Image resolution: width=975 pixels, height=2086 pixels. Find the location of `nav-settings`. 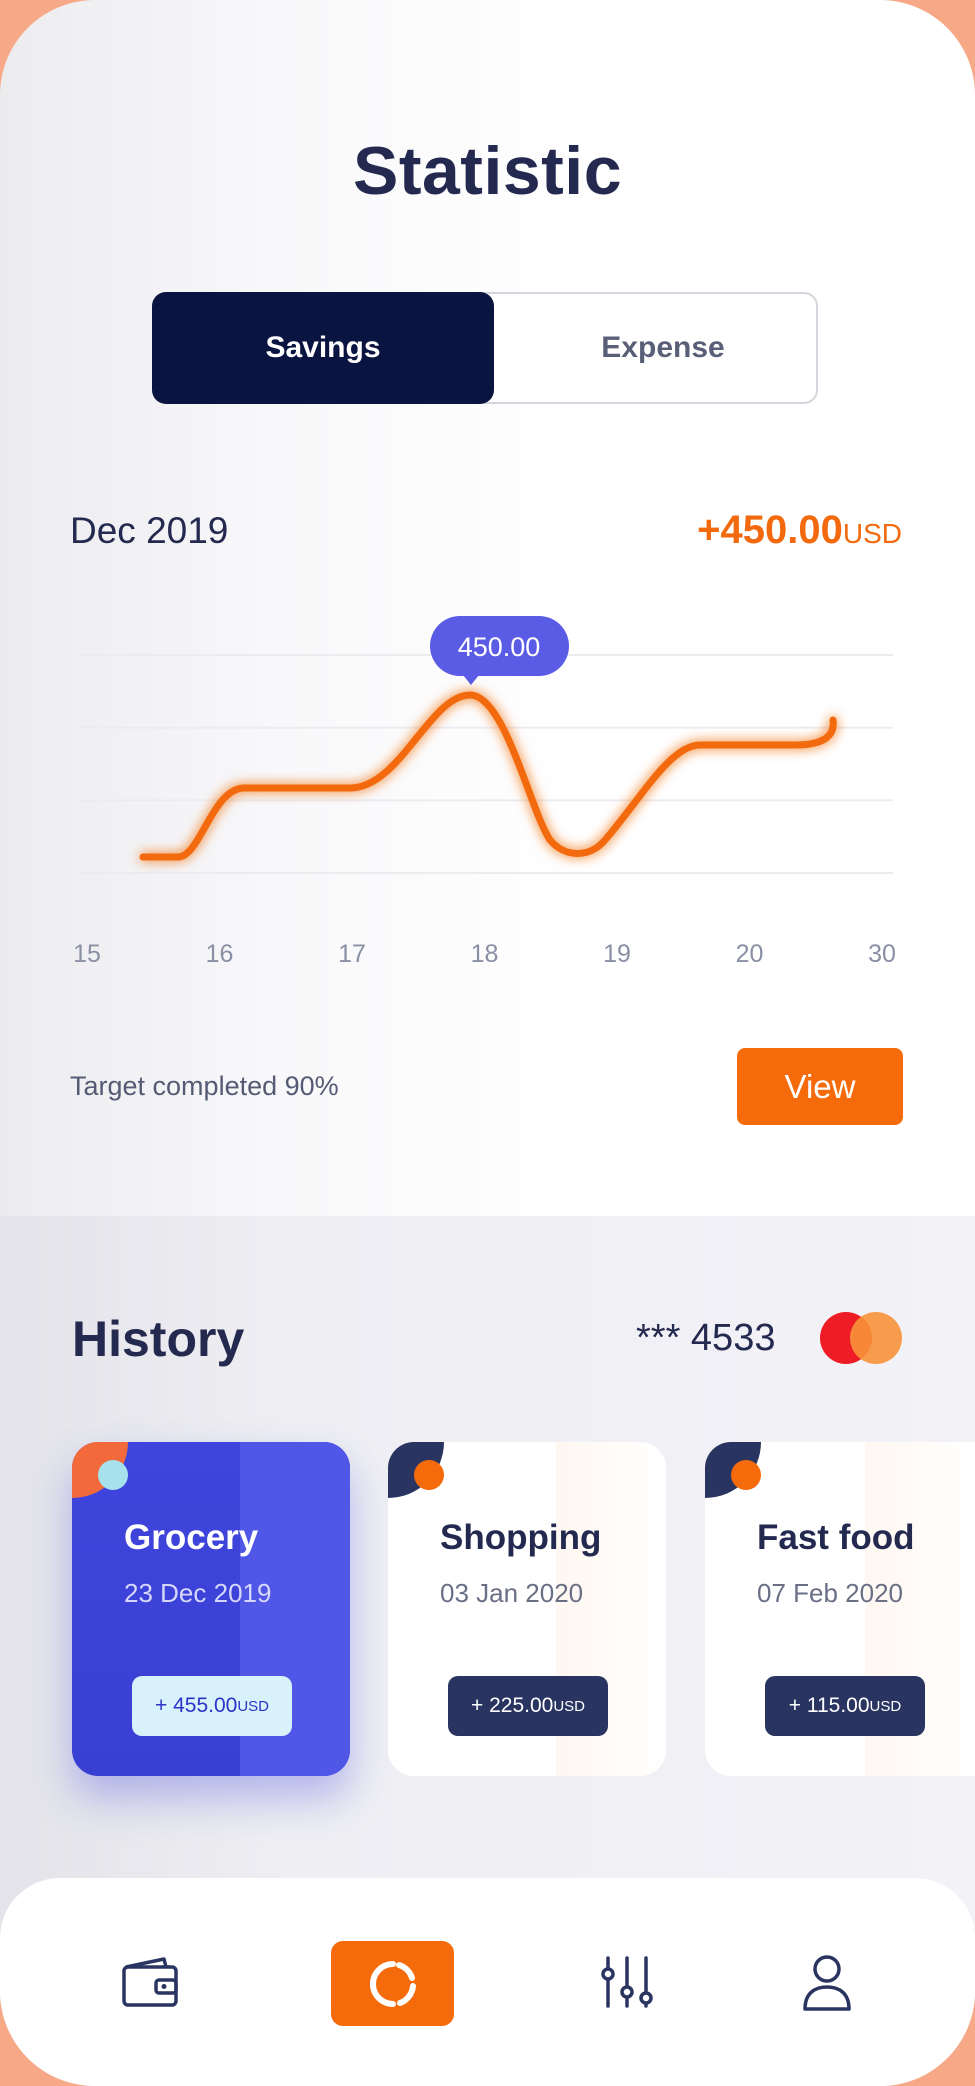

nav-settings is located at coordinates (627, 1982).